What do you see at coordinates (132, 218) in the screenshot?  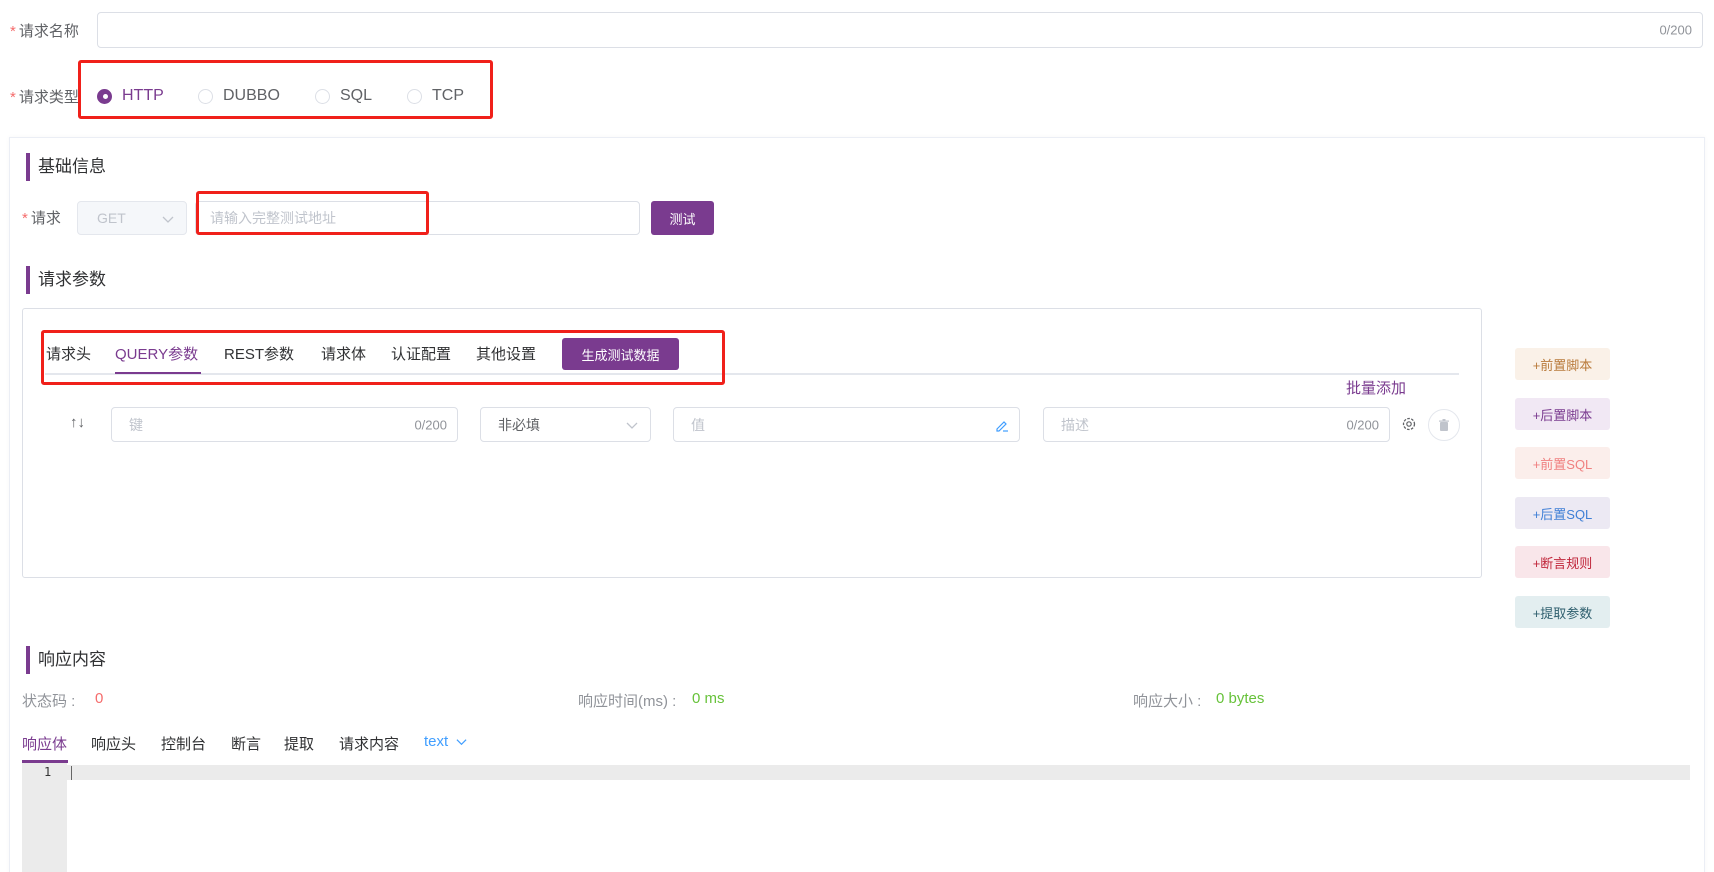 I see `method-select: GET` at bounding box center [132, 218].